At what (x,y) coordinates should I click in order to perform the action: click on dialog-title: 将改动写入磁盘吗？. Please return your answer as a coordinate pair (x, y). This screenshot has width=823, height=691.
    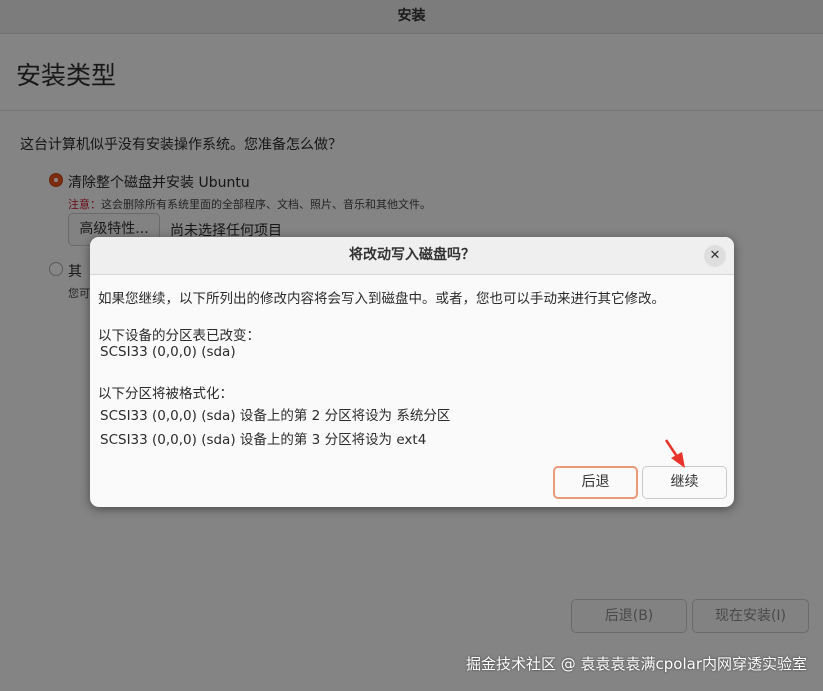
    Looking at the image, I should click on (412, 255).